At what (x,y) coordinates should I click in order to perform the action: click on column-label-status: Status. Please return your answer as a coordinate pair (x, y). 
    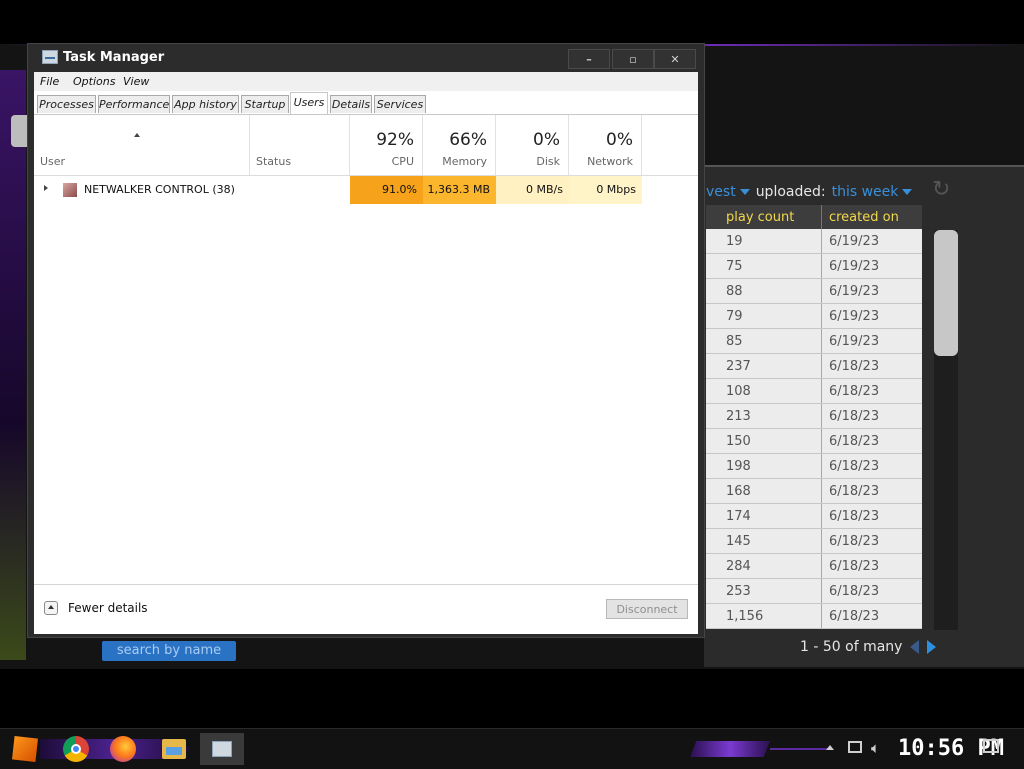
    Looking at the image, I should click on (274, 161).